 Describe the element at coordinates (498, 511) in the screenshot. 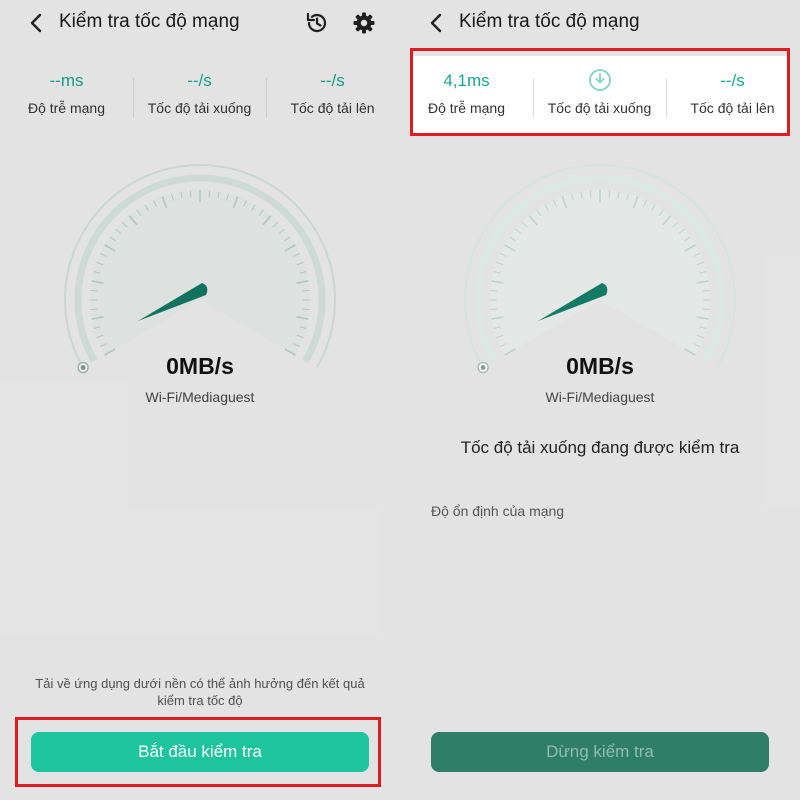

I see `network-stability-label: Độ ổn định của mạng` at that location.